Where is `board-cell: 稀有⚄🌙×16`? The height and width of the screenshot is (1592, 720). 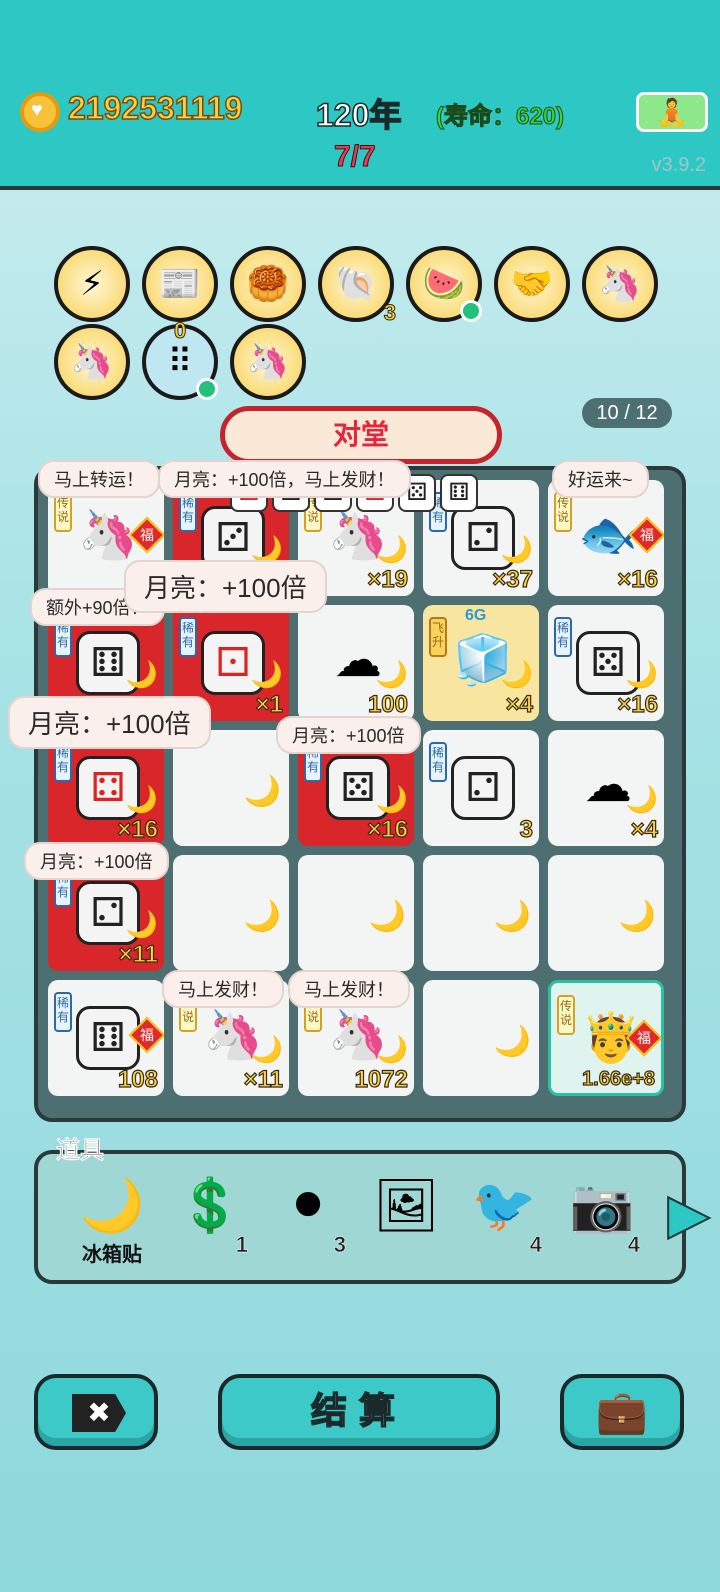
board-cell: 稀有⚄🌙×16 is located at coordinates (606, 663).